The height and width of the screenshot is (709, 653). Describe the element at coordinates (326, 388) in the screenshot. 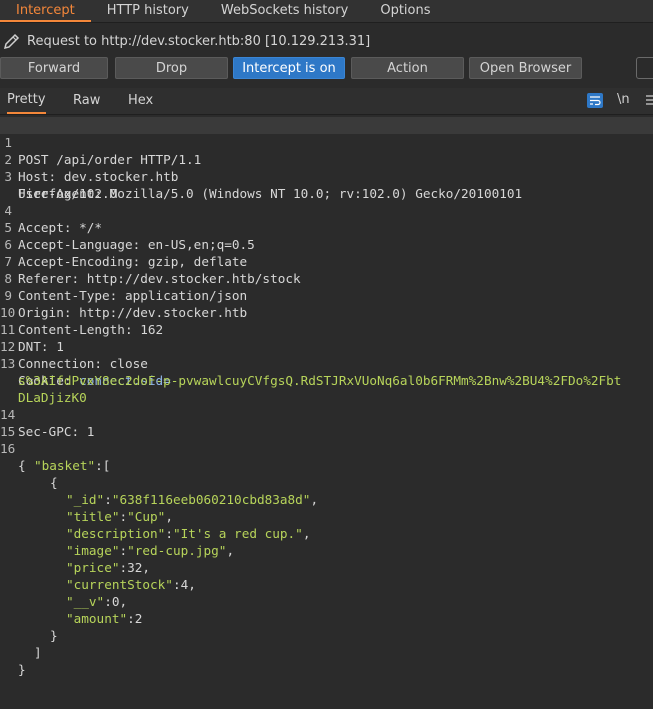

I see `code-line: DLaDjizK0` at that location.